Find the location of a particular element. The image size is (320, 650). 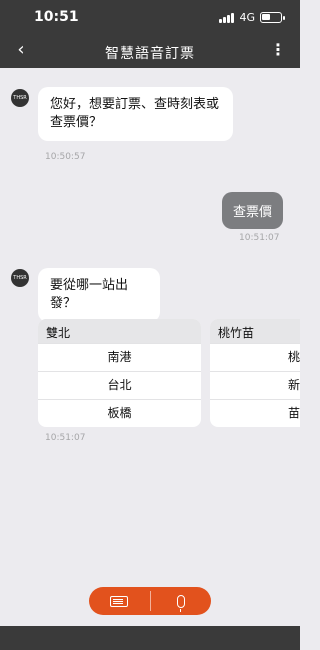

more-vertical-icon: ⋮ is located at coordinates (278, 49).